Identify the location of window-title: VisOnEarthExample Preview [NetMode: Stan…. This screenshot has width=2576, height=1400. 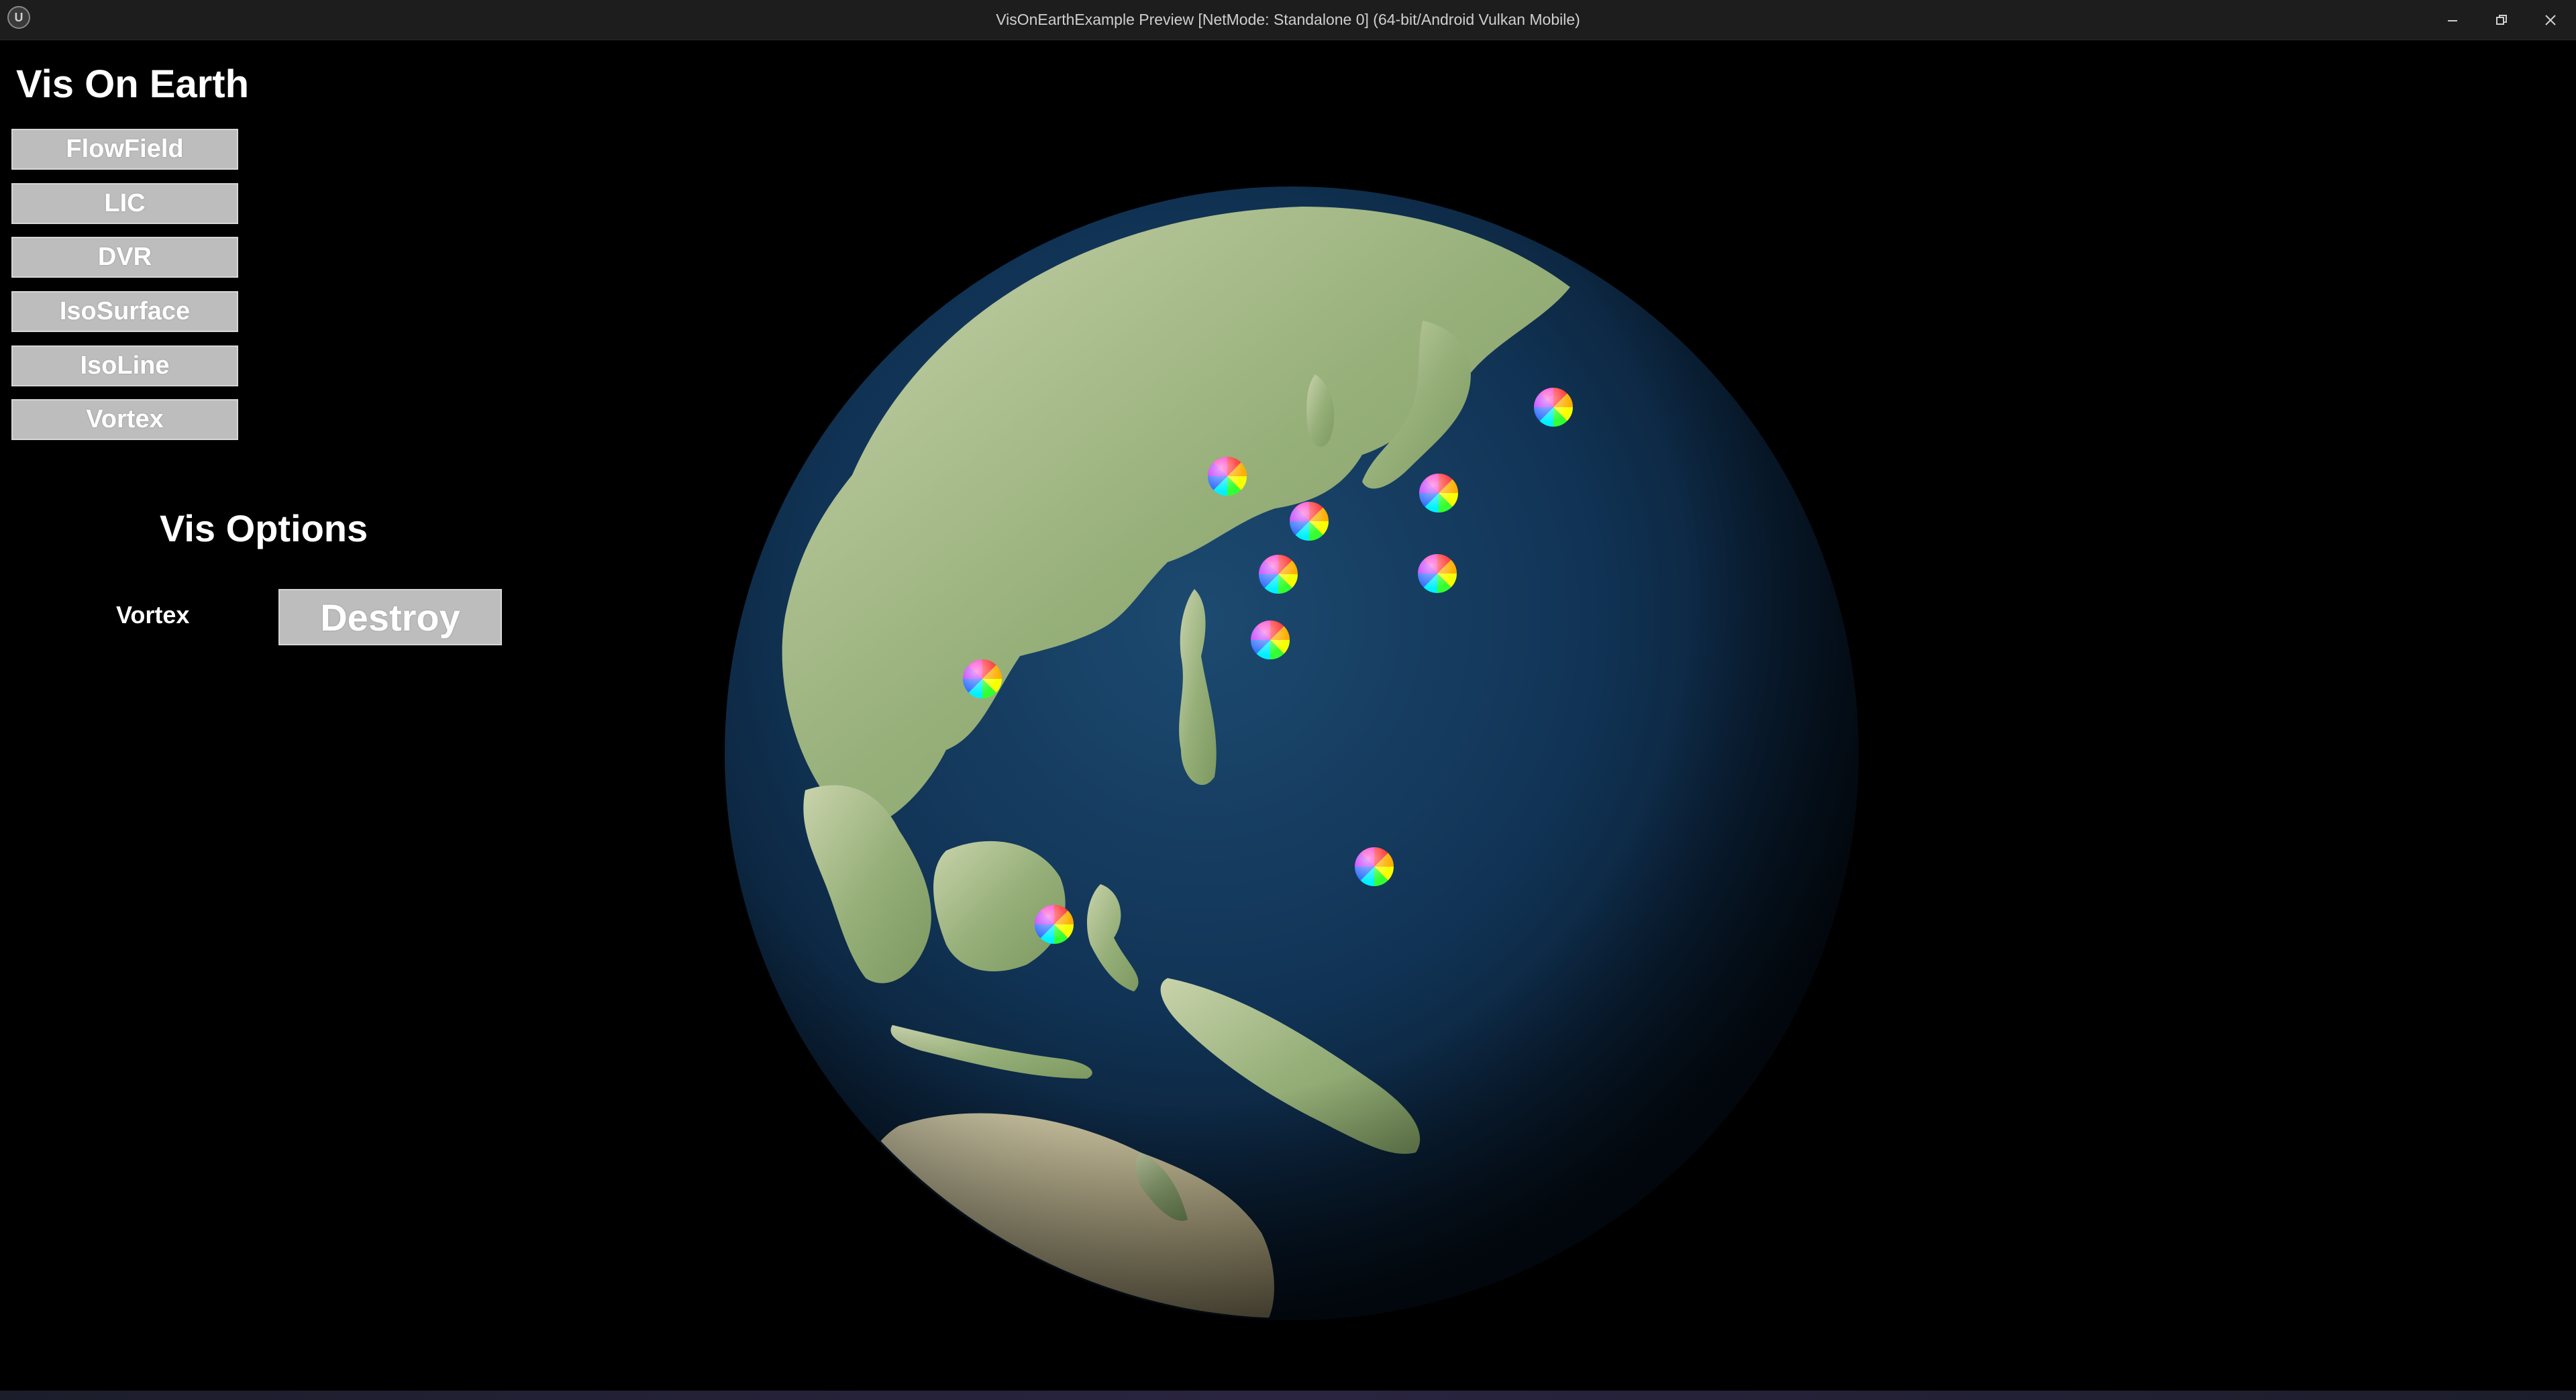
(1288, 19).